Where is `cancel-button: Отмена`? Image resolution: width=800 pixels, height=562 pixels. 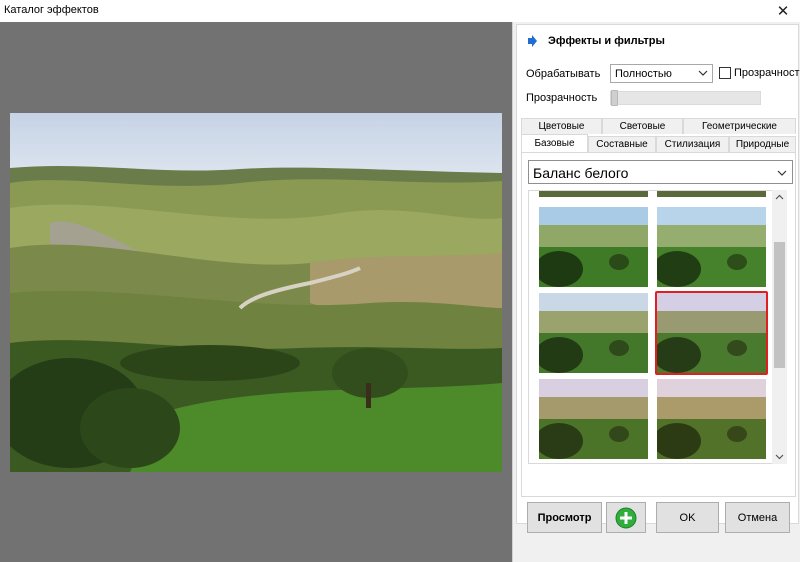 cancel-button: Отмена is located at coordinates (757, 517).